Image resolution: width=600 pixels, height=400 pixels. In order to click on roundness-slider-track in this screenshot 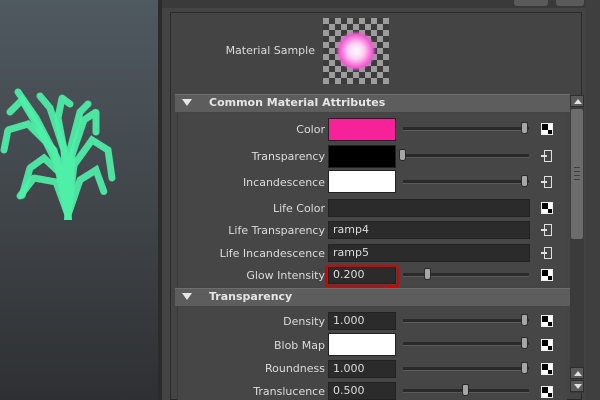, I will do `click(466, 369)`.